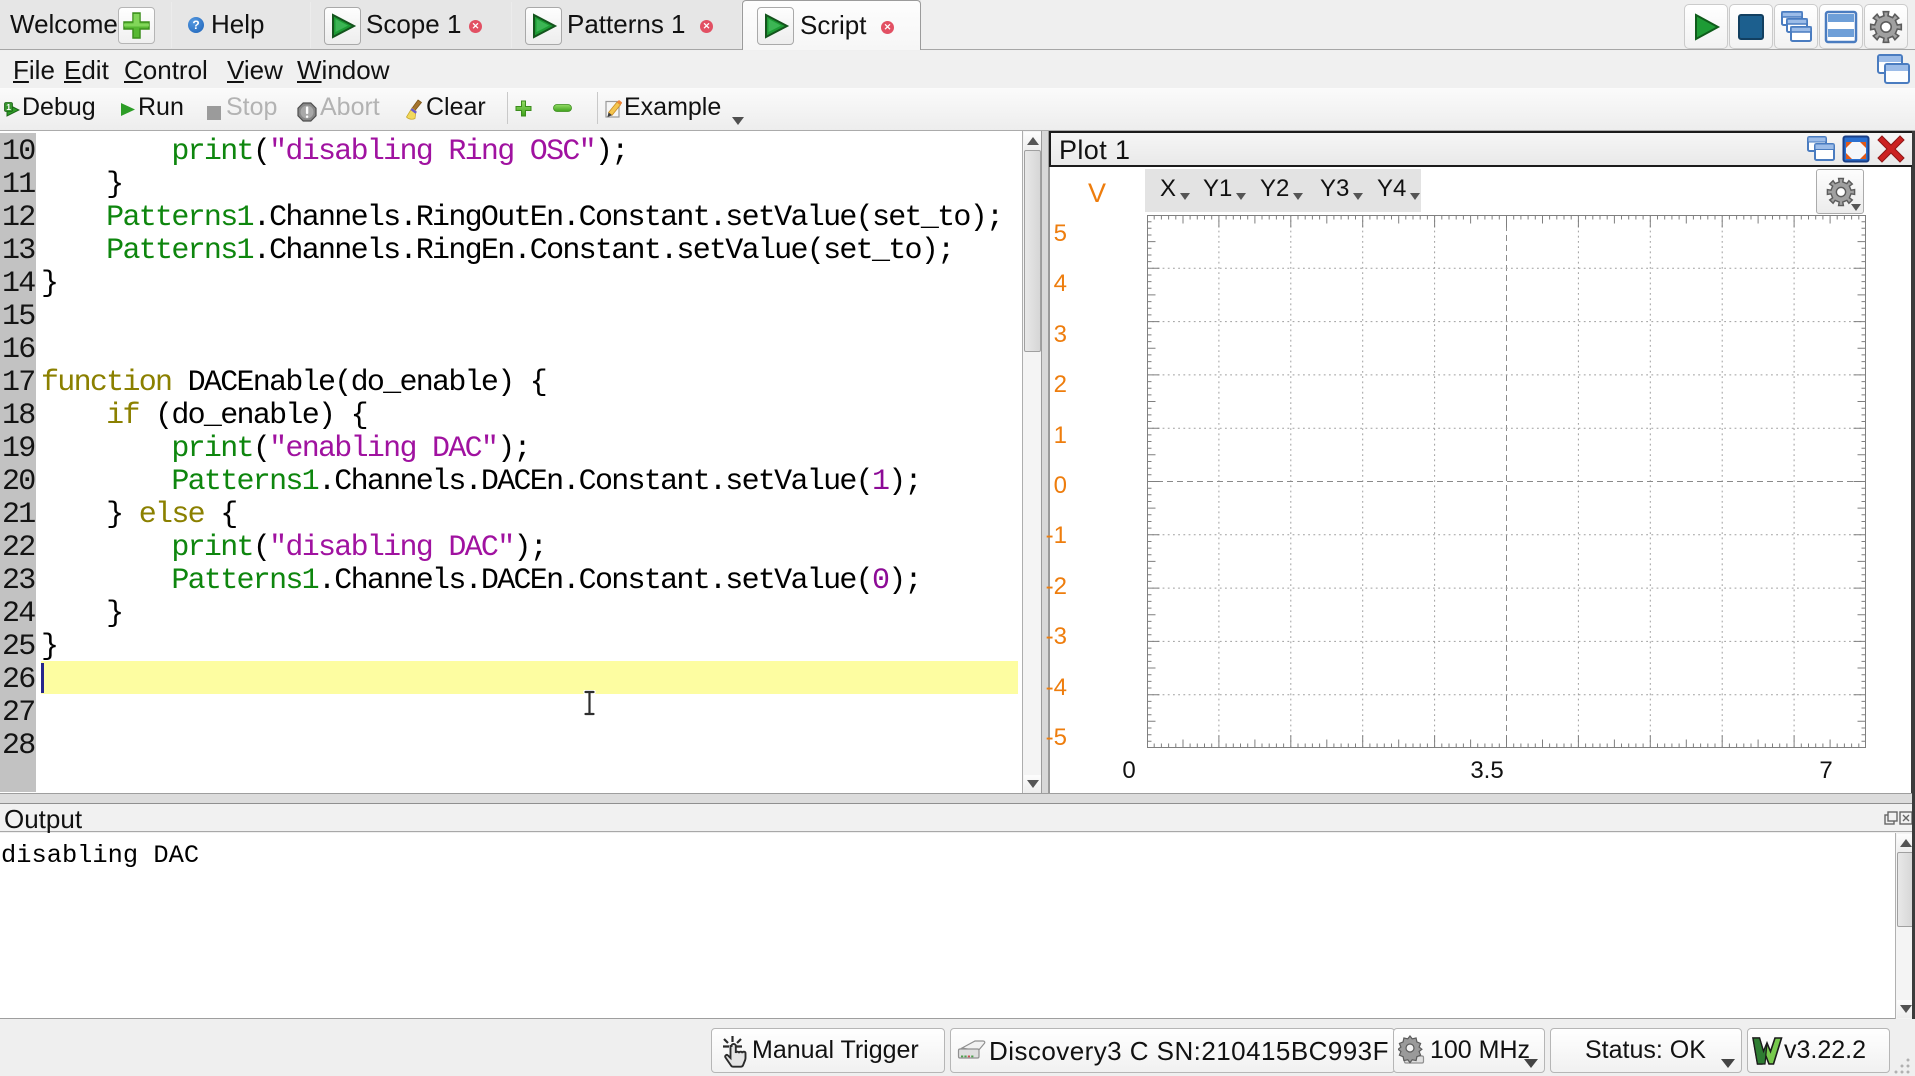  I want to click on svg-text: 1, so click(8, 107).